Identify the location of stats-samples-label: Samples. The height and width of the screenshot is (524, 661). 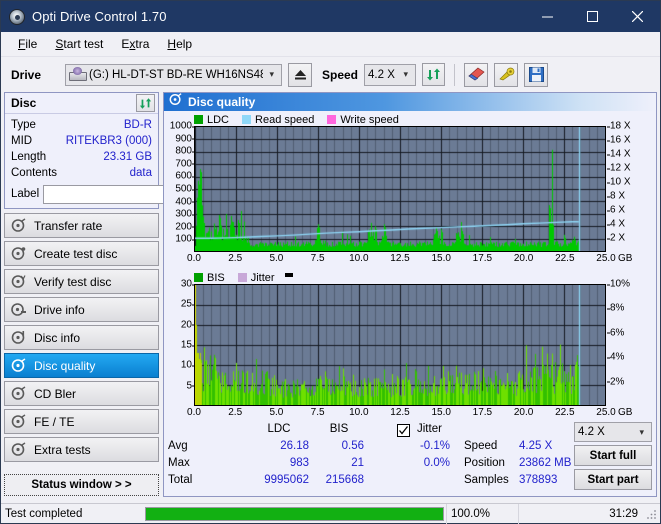
(486, 480).